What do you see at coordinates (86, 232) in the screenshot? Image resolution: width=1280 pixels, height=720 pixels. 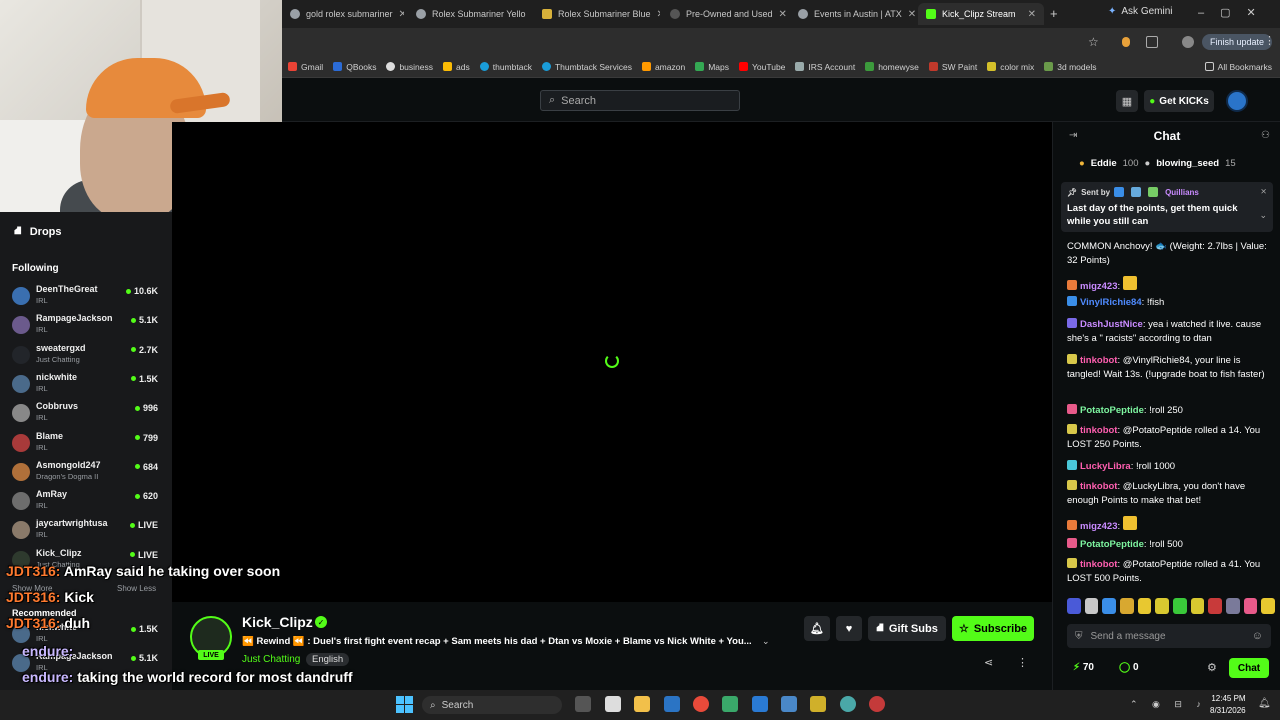 I see `drops-link: ⛘ Drops` at bounding box center [86, 232].